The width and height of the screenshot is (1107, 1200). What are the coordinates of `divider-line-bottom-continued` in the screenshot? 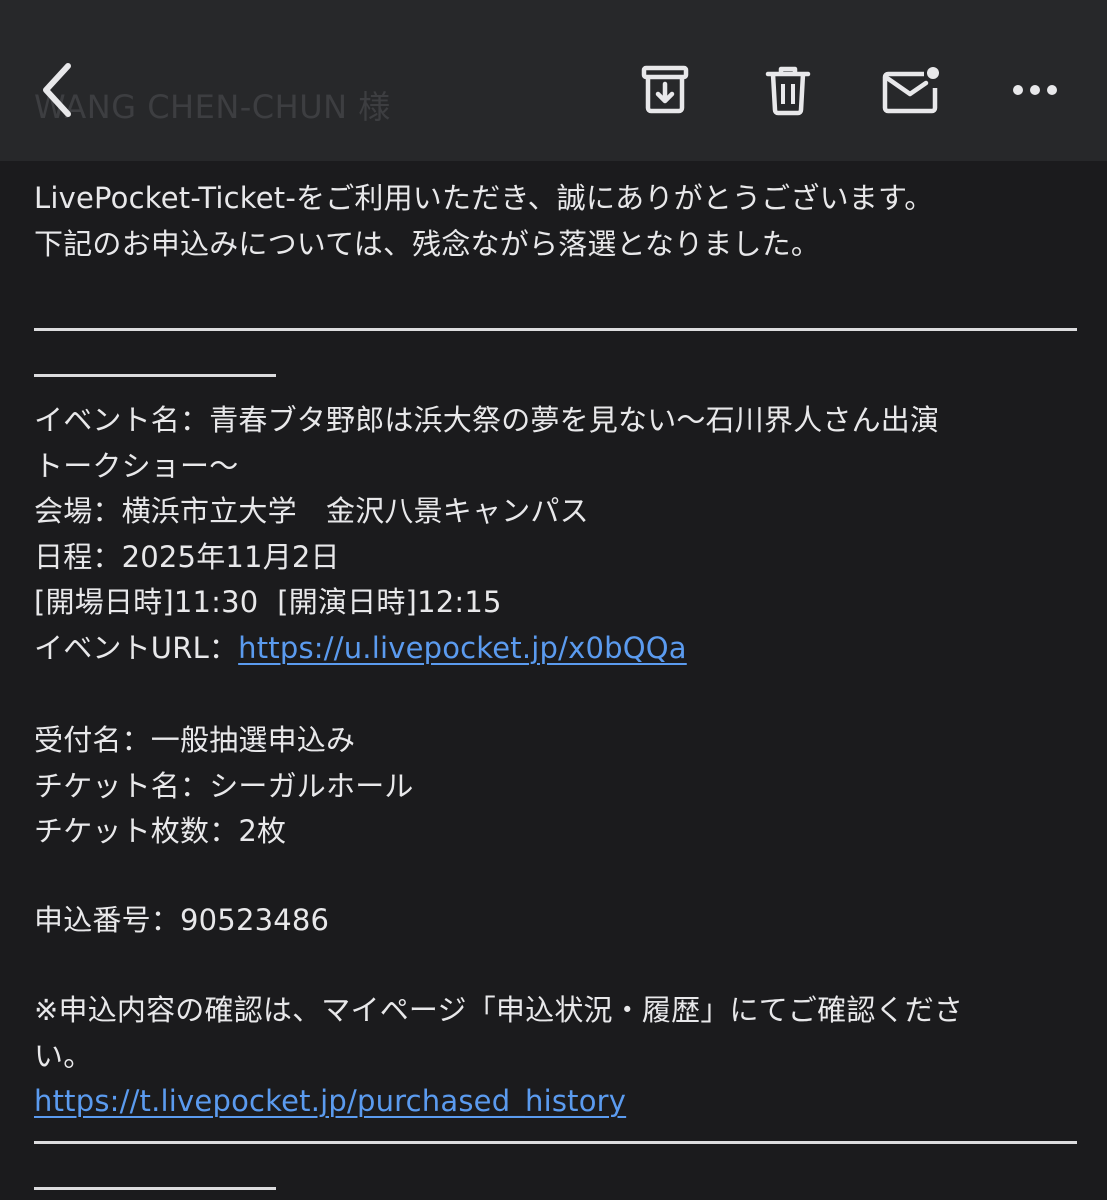 It's located at (155, 1188).